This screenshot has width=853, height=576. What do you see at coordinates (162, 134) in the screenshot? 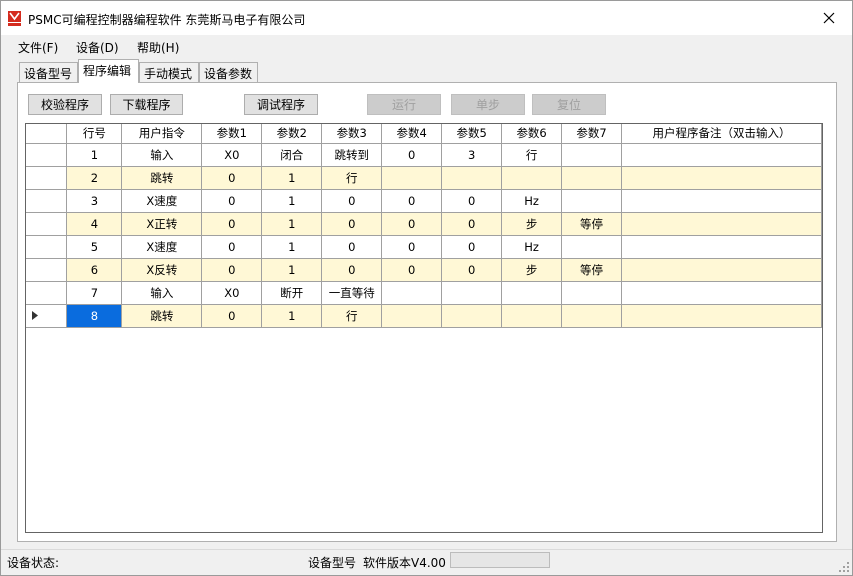
I see `col-header: 用户指令` at bounding box center [162, 134].